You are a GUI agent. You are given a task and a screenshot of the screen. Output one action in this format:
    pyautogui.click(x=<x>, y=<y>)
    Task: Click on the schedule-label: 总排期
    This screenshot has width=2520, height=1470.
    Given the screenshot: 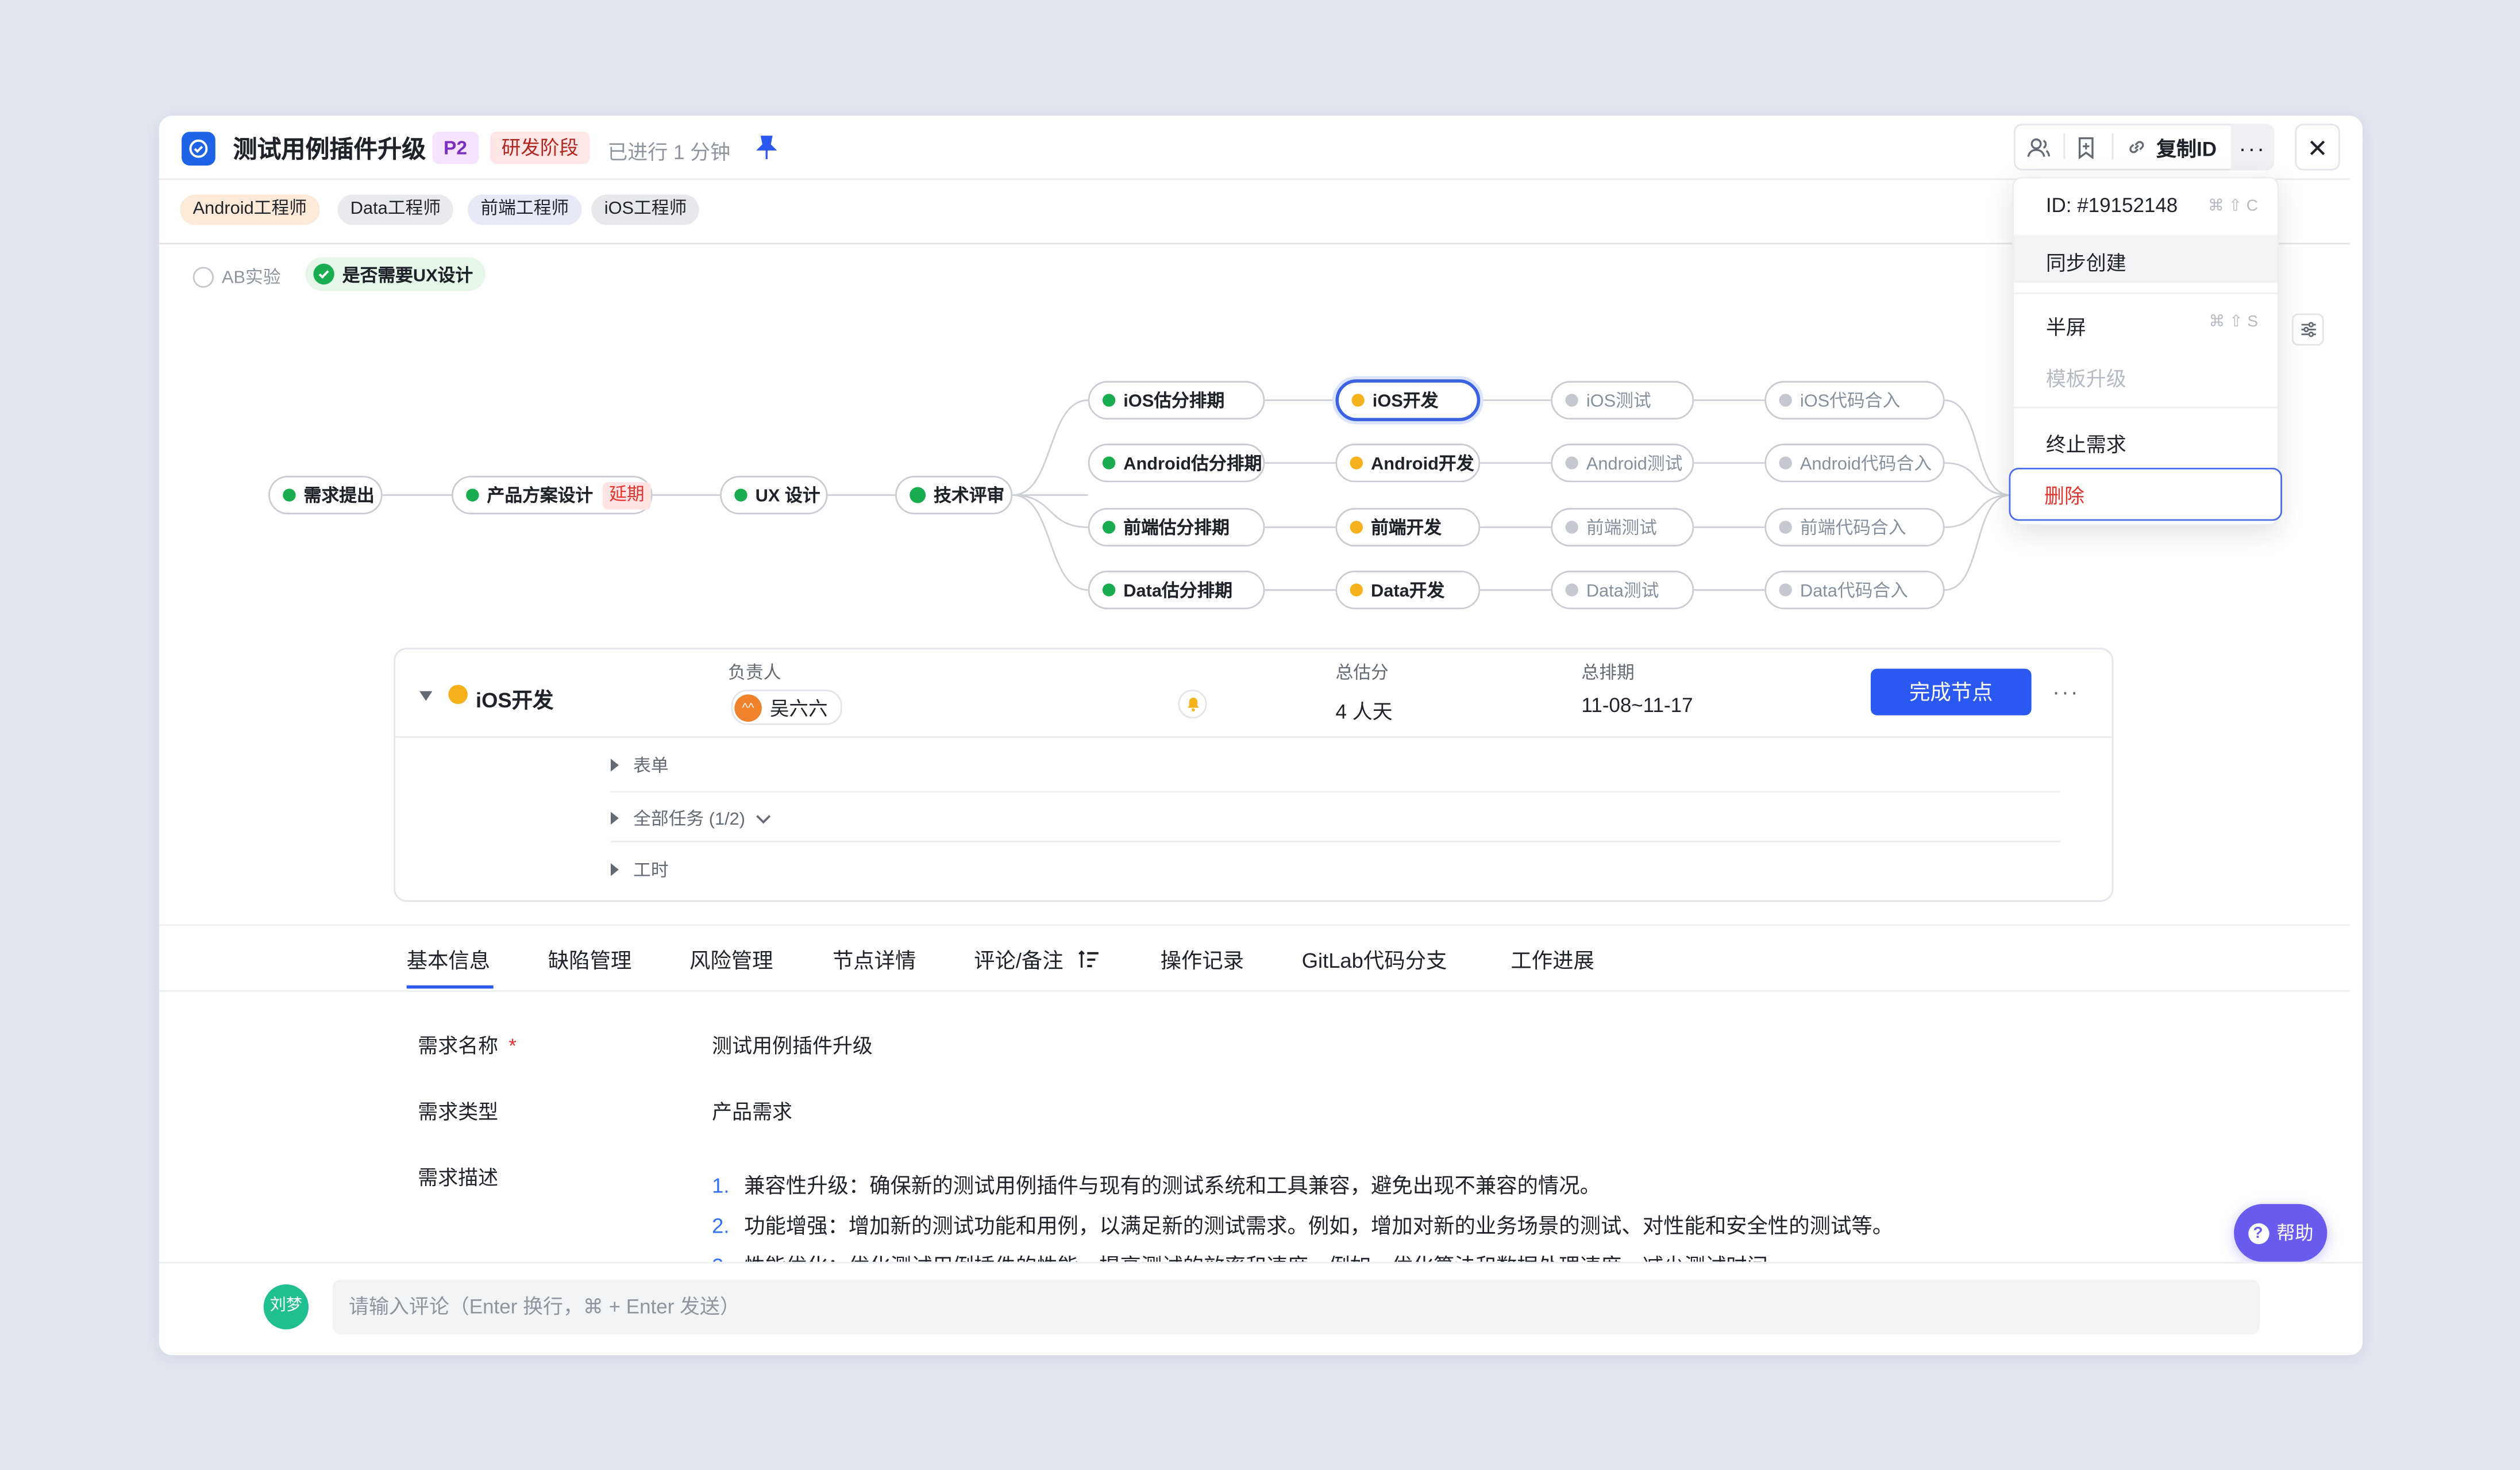 What is the action you would take?
    pyautogui.click(x=1608, y=673)
    